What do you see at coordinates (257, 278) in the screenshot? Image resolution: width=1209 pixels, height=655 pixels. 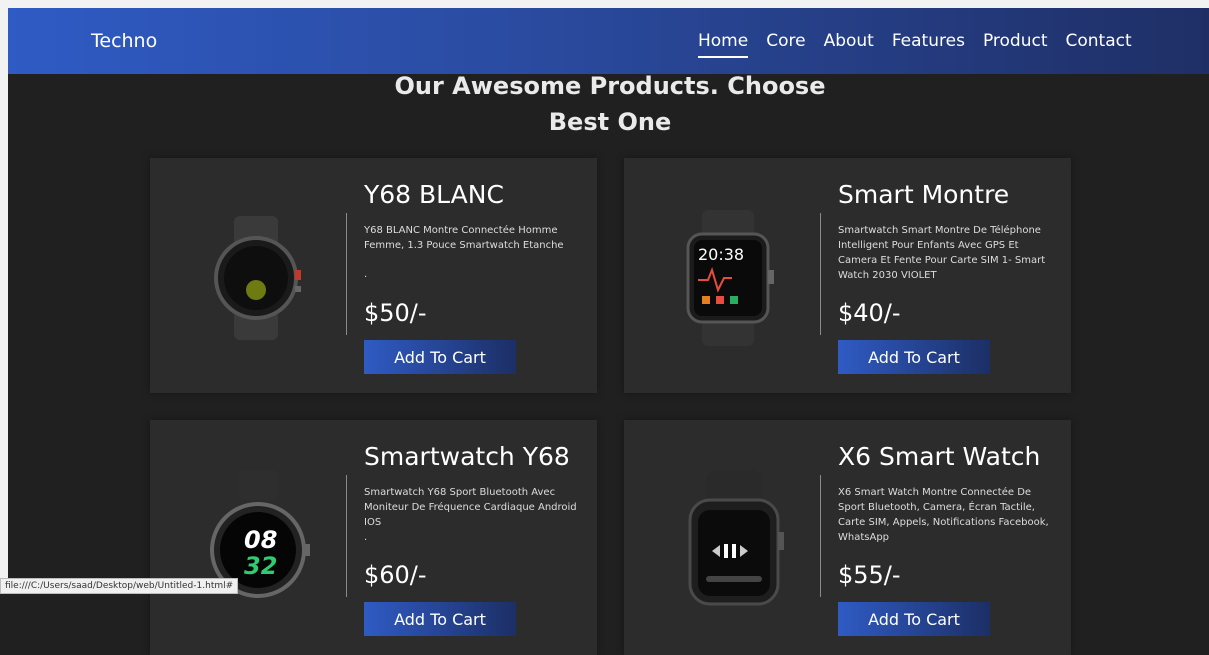 I see `sport-watch-icon` at bounding box center [257, 278].